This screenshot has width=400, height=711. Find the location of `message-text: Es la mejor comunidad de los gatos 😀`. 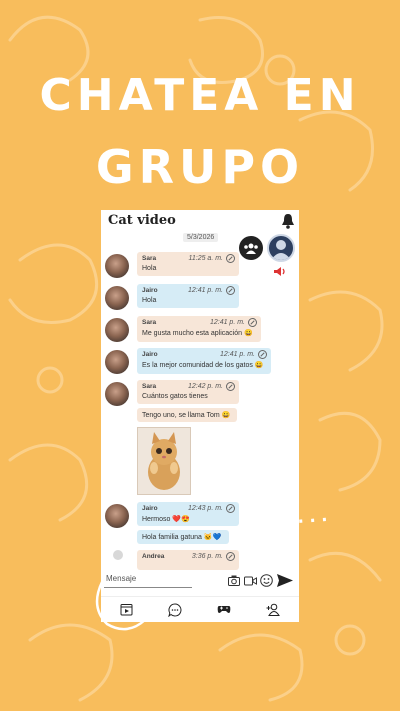

message-text: Es la mejor comunidad de los gatos 😀 is located at coordinates (203, 365).